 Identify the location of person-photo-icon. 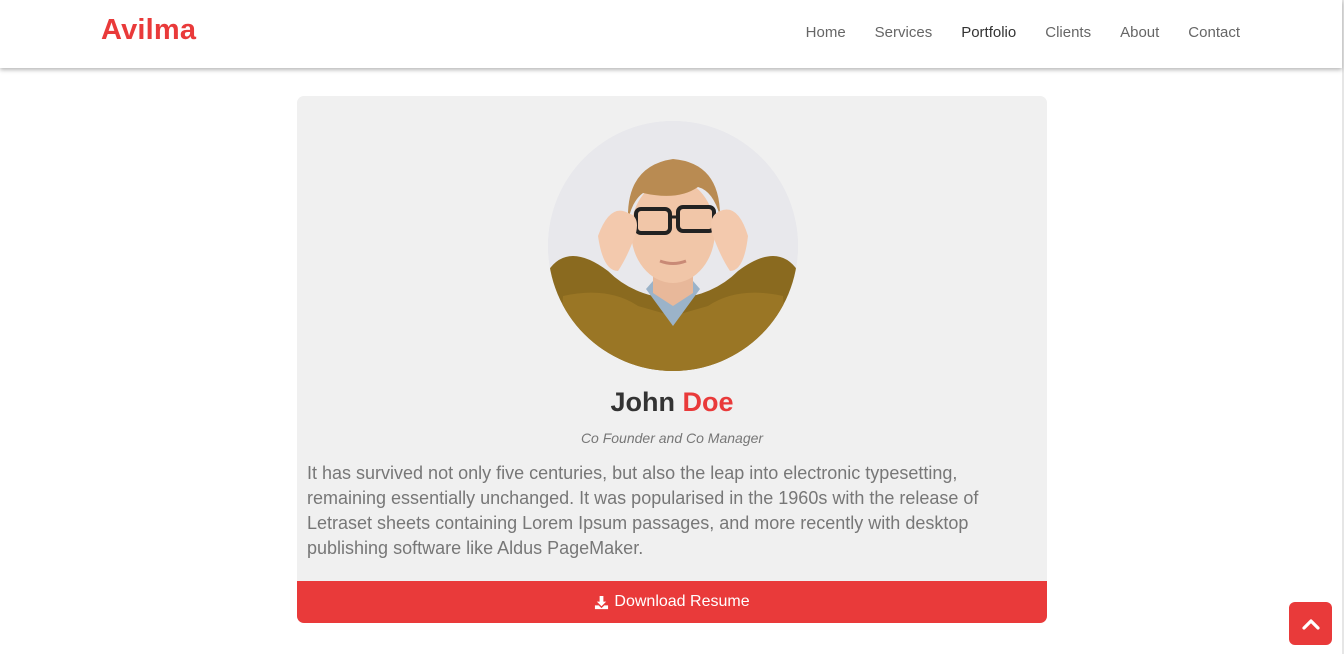
(673, 246).